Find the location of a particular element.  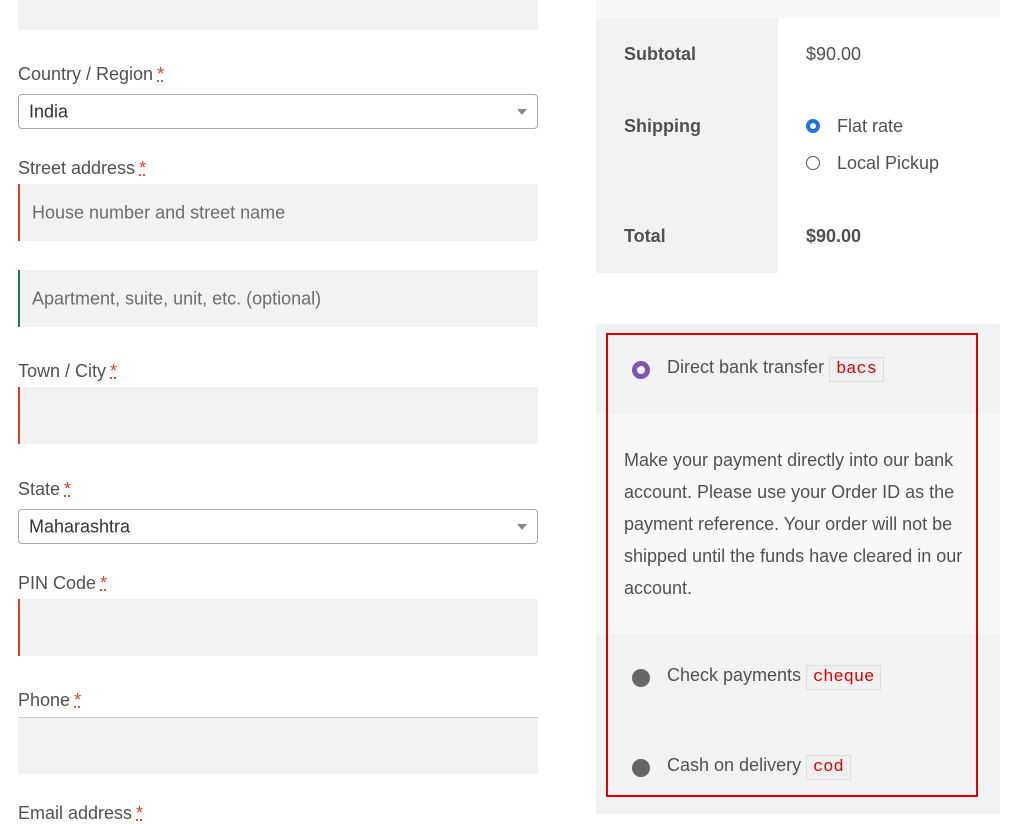

subtotal-label: Subtotal is located at coordinates (660, 54).